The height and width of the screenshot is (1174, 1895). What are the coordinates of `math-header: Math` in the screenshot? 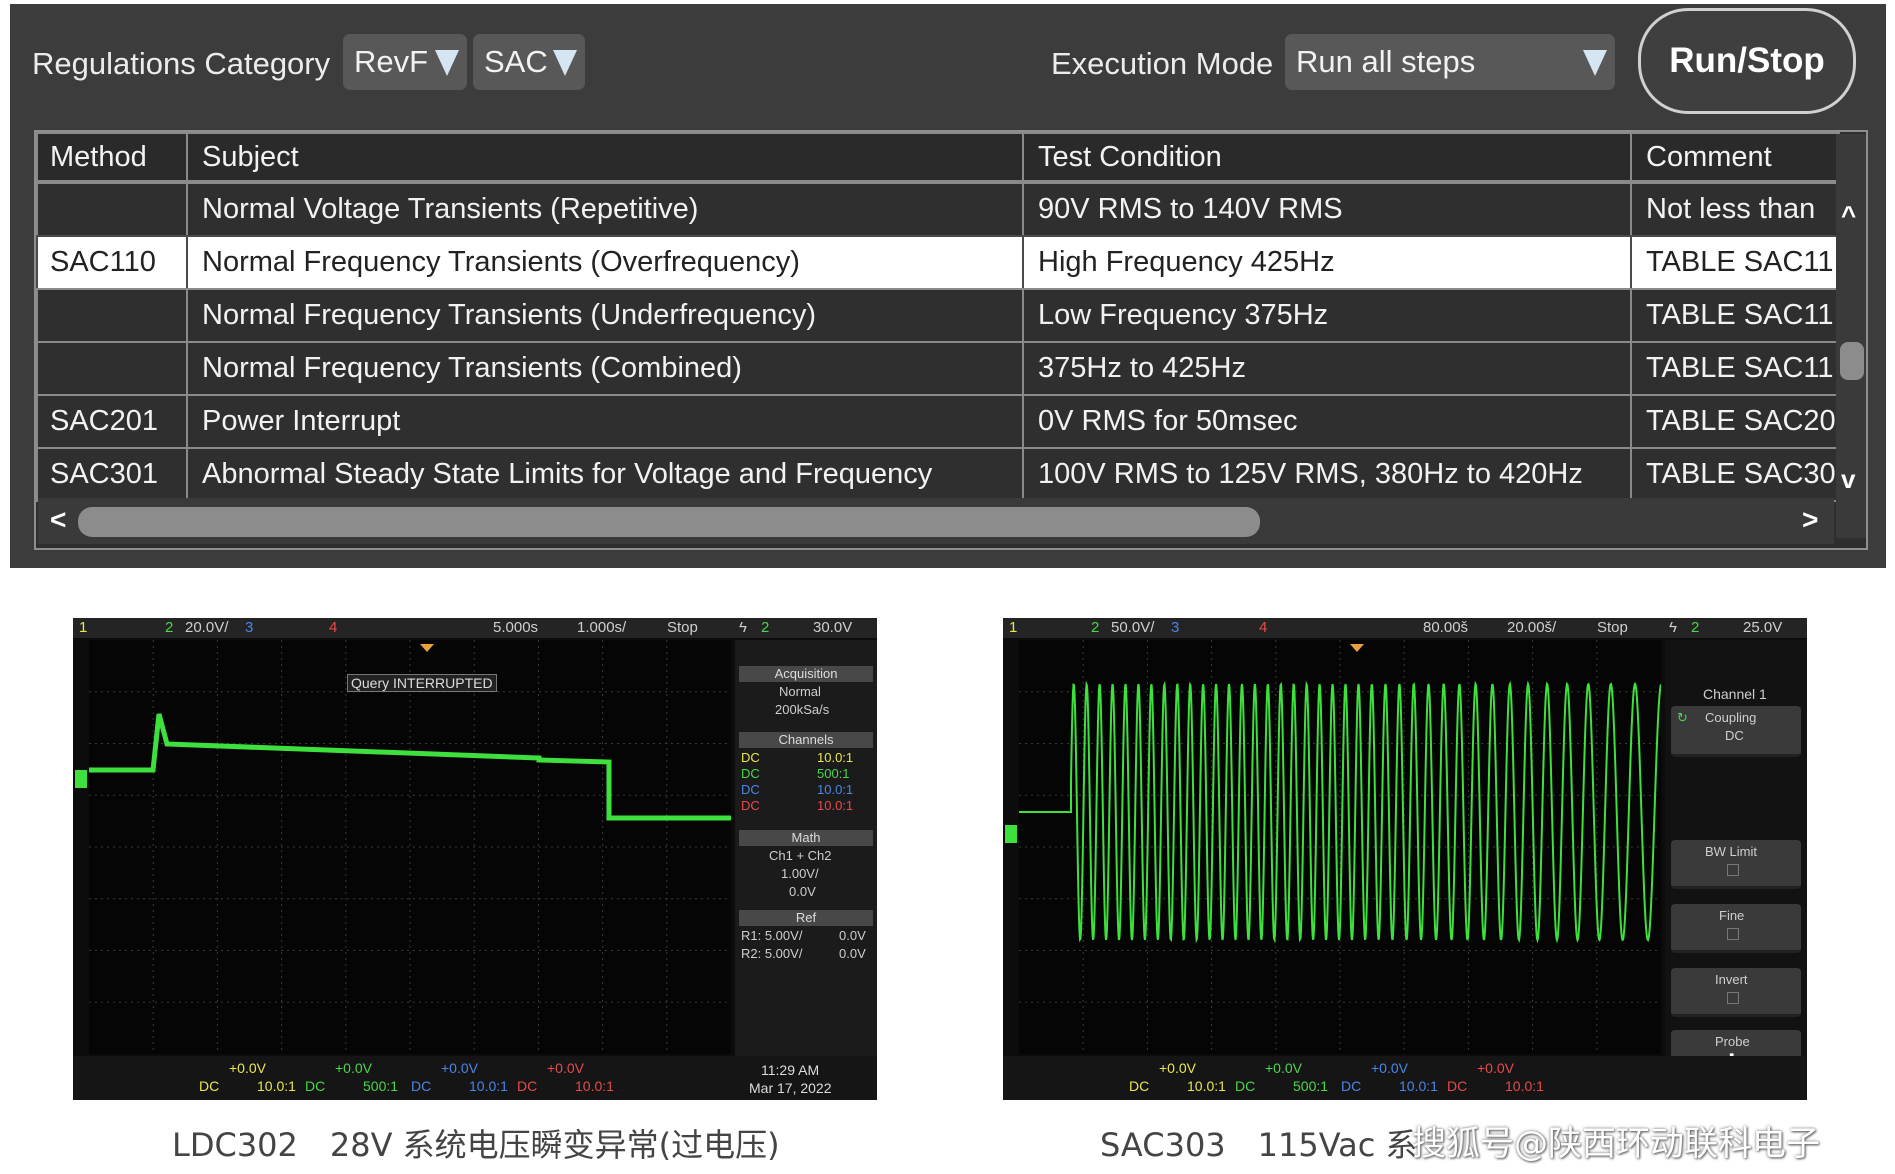 It's located at (806, 838).